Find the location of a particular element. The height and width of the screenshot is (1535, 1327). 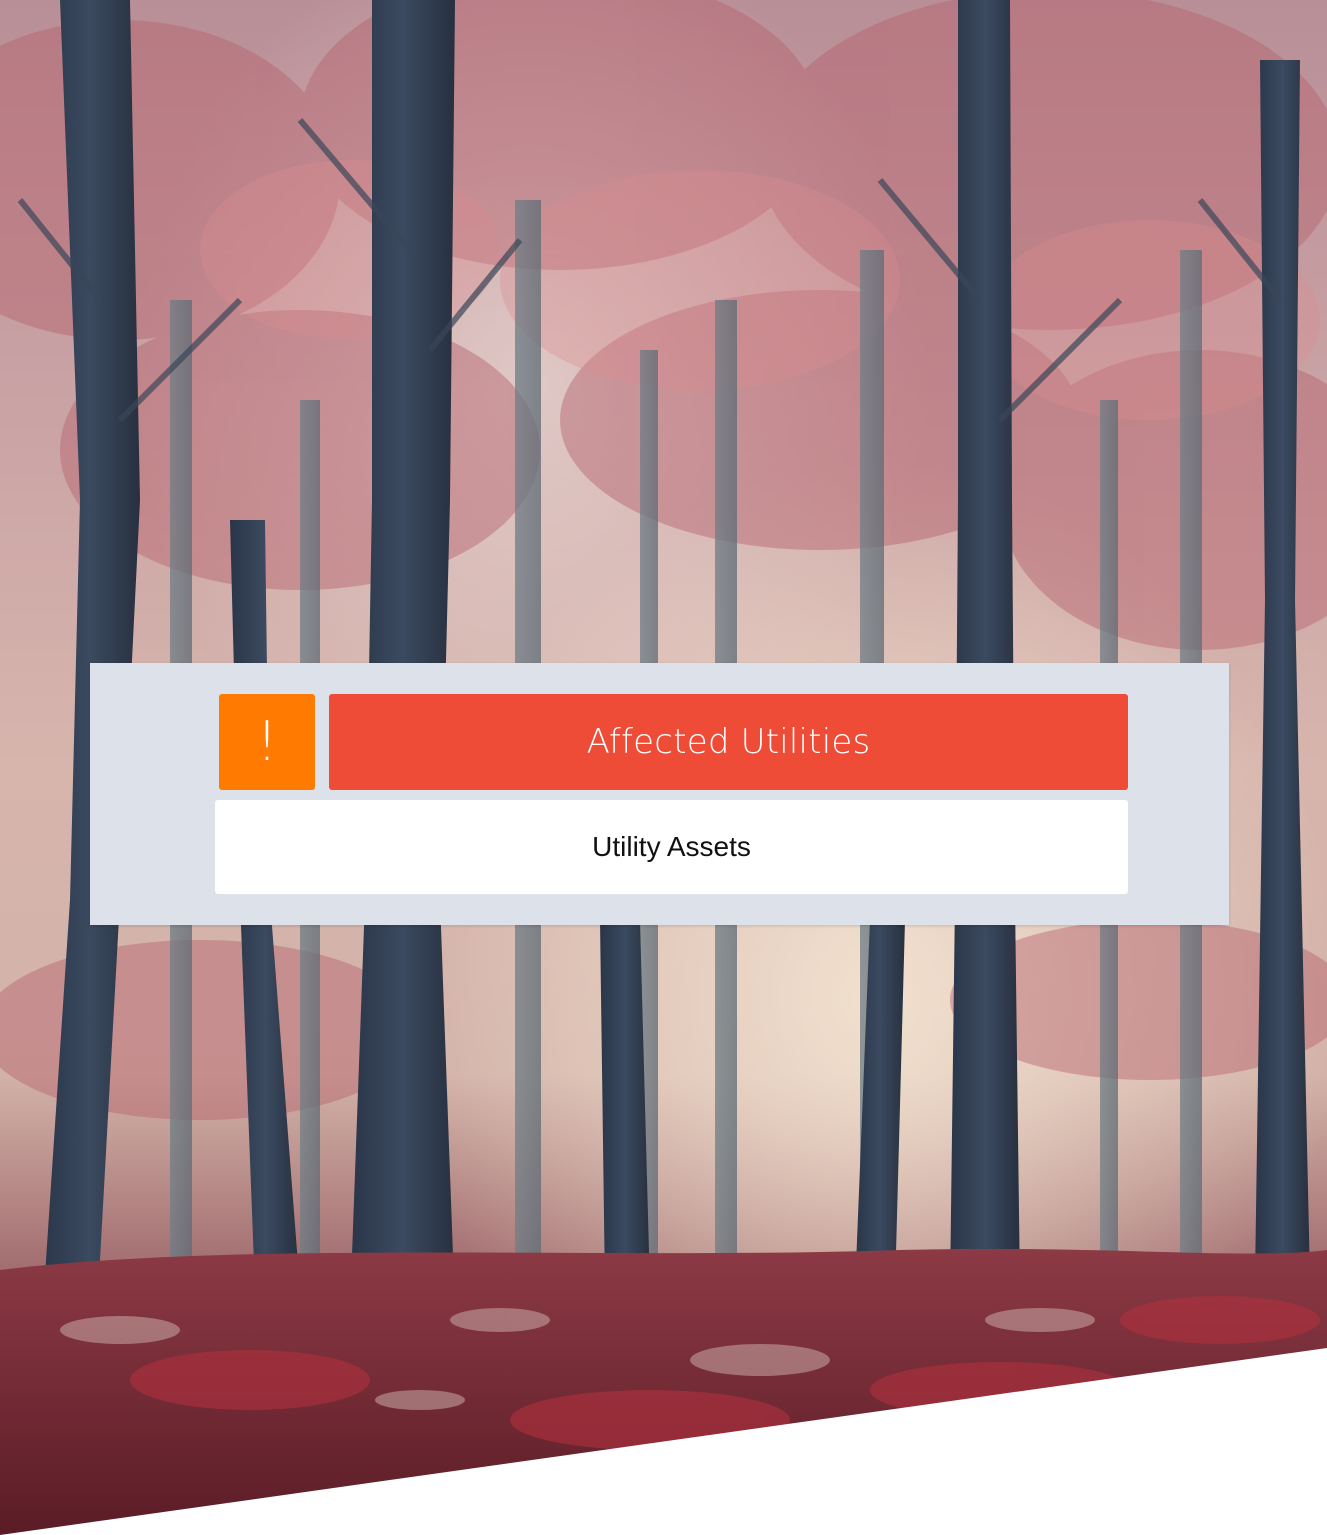

affected-utilities-header: Affected Utilities is located at coordinates (728, 742).